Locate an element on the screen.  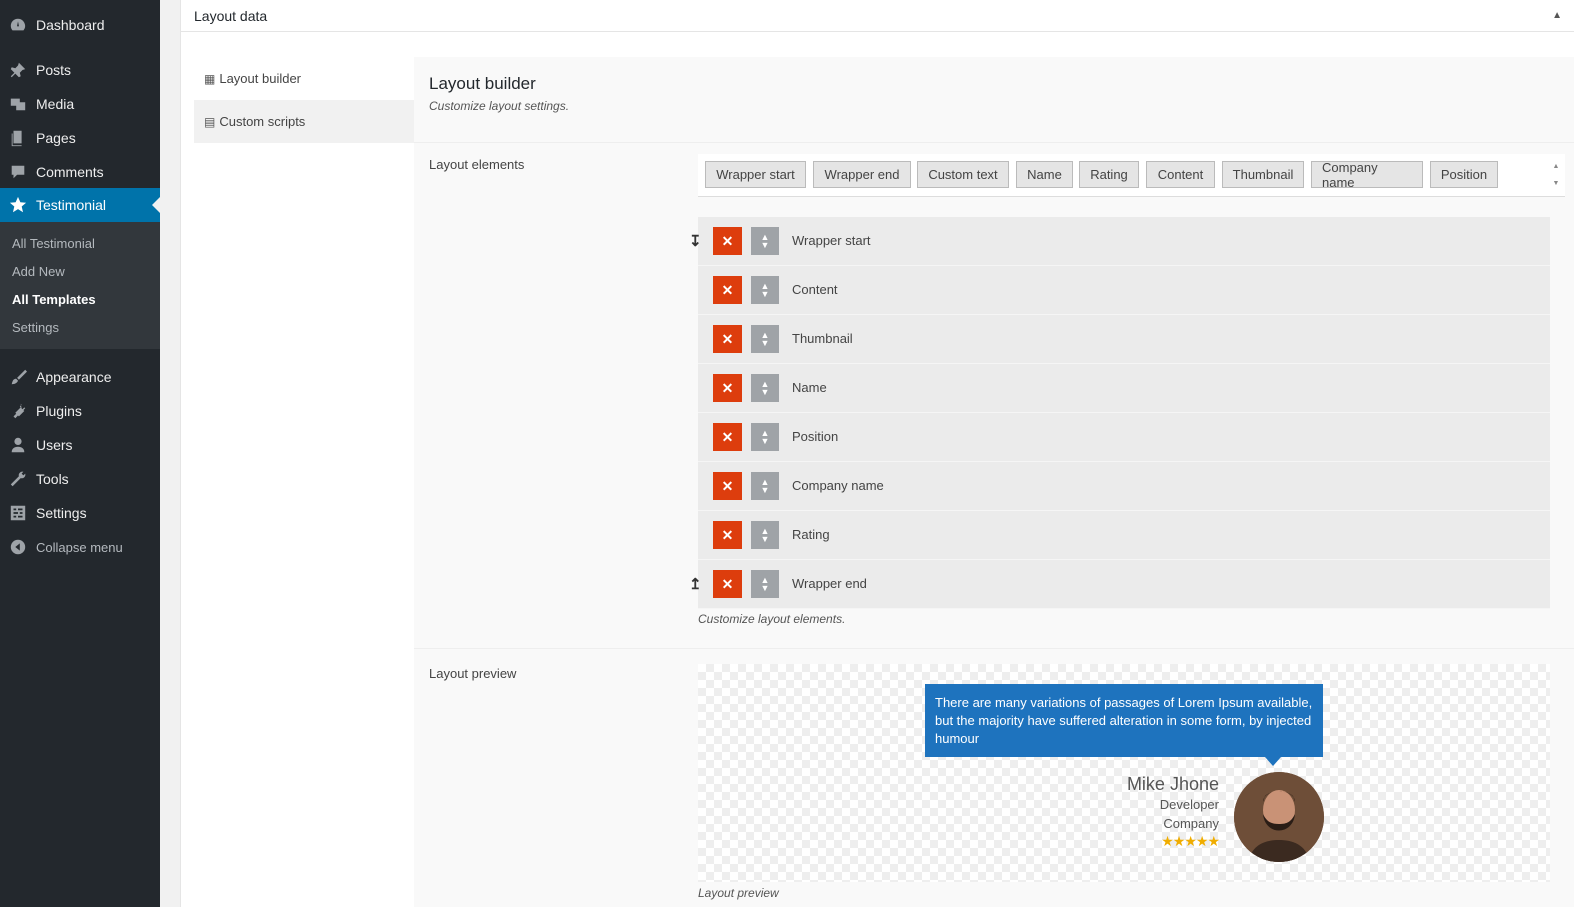
rating-stars-icon: ★★★★★ is located at coordinates (1190, 841).